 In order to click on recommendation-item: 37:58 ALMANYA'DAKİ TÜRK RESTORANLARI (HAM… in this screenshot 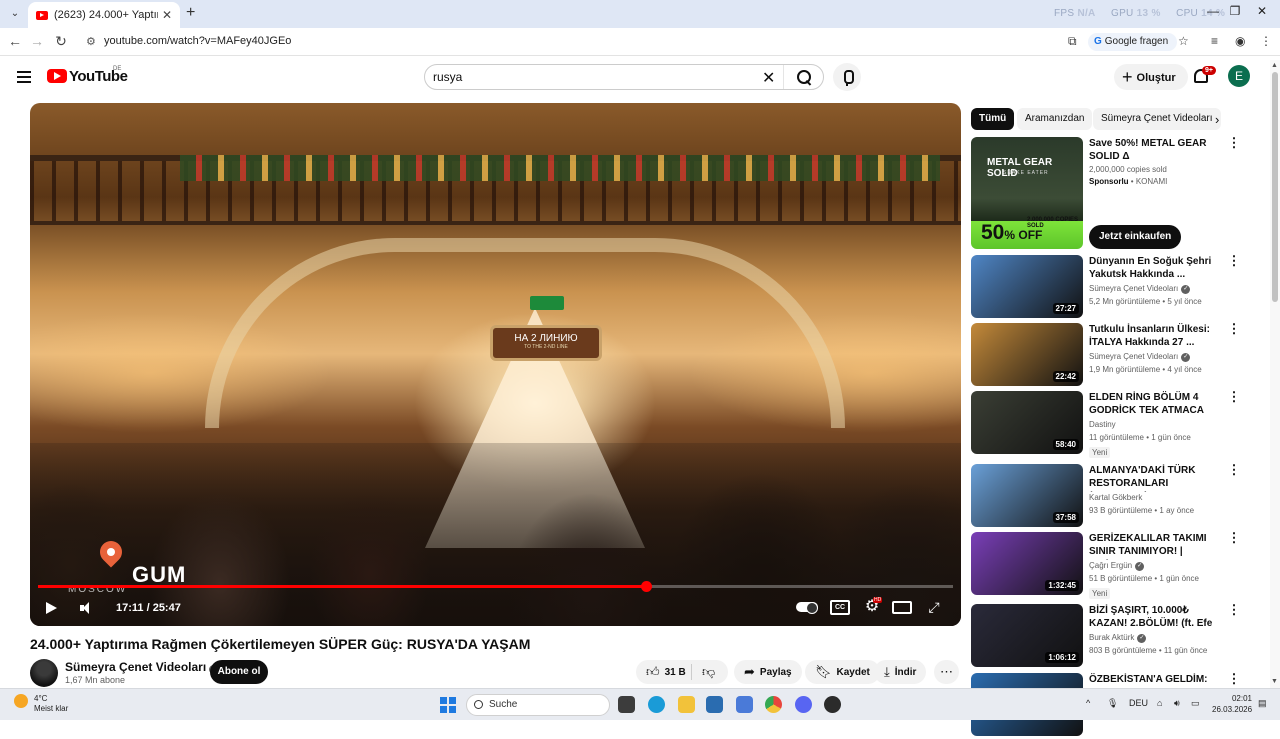, I will do `click(1111, 496)`.